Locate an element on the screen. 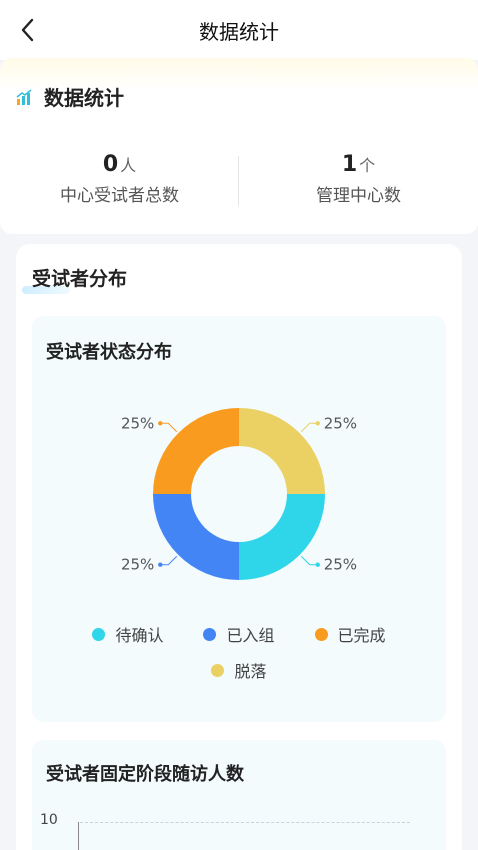 This screenshot has height=850, width=478. donut-chart: 25% 25% 25% 25% is located at coordinates (239, 494).